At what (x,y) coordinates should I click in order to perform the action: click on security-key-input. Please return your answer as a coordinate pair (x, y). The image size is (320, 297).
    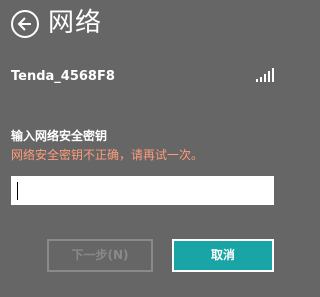
    Looking at the image, I should click on (142, 190).